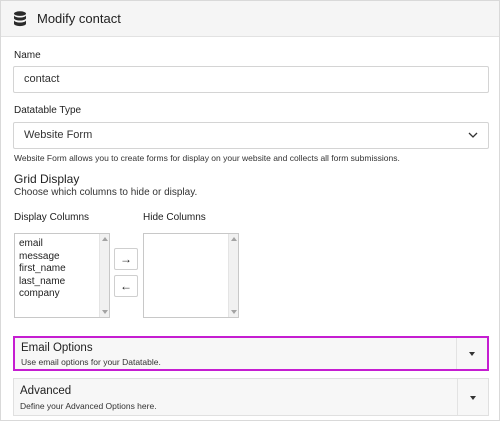  I want to click on page-title: Modify contact, so click(79, 18).